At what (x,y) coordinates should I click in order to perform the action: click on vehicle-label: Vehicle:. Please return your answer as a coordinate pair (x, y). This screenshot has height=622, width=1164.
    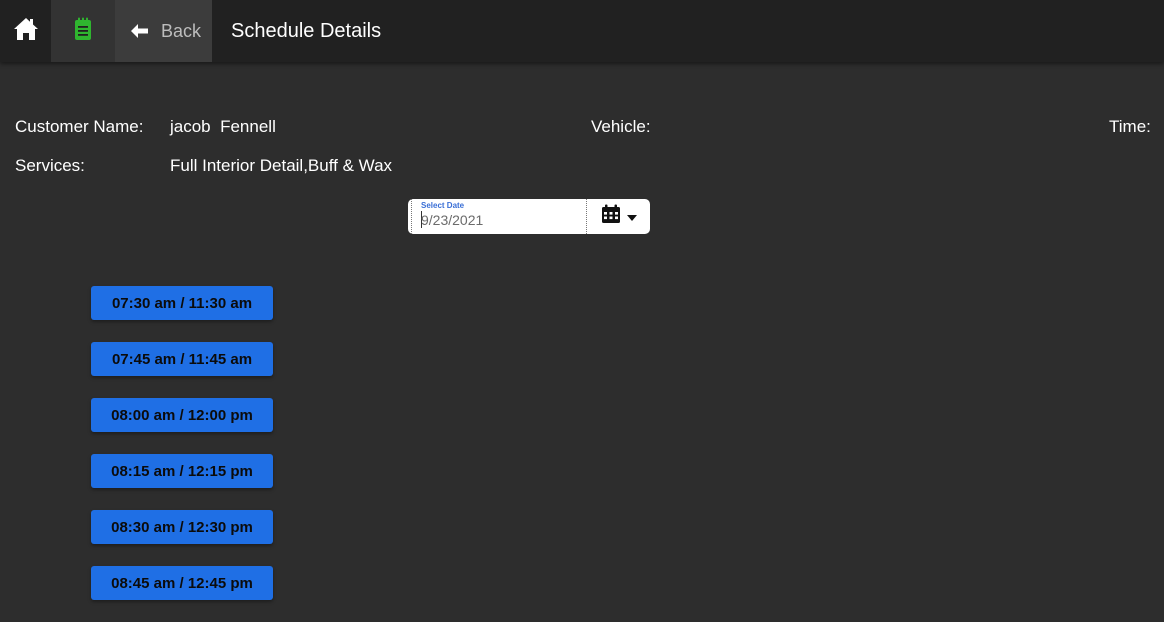
    Looking at the image, I should click on (621, 126).